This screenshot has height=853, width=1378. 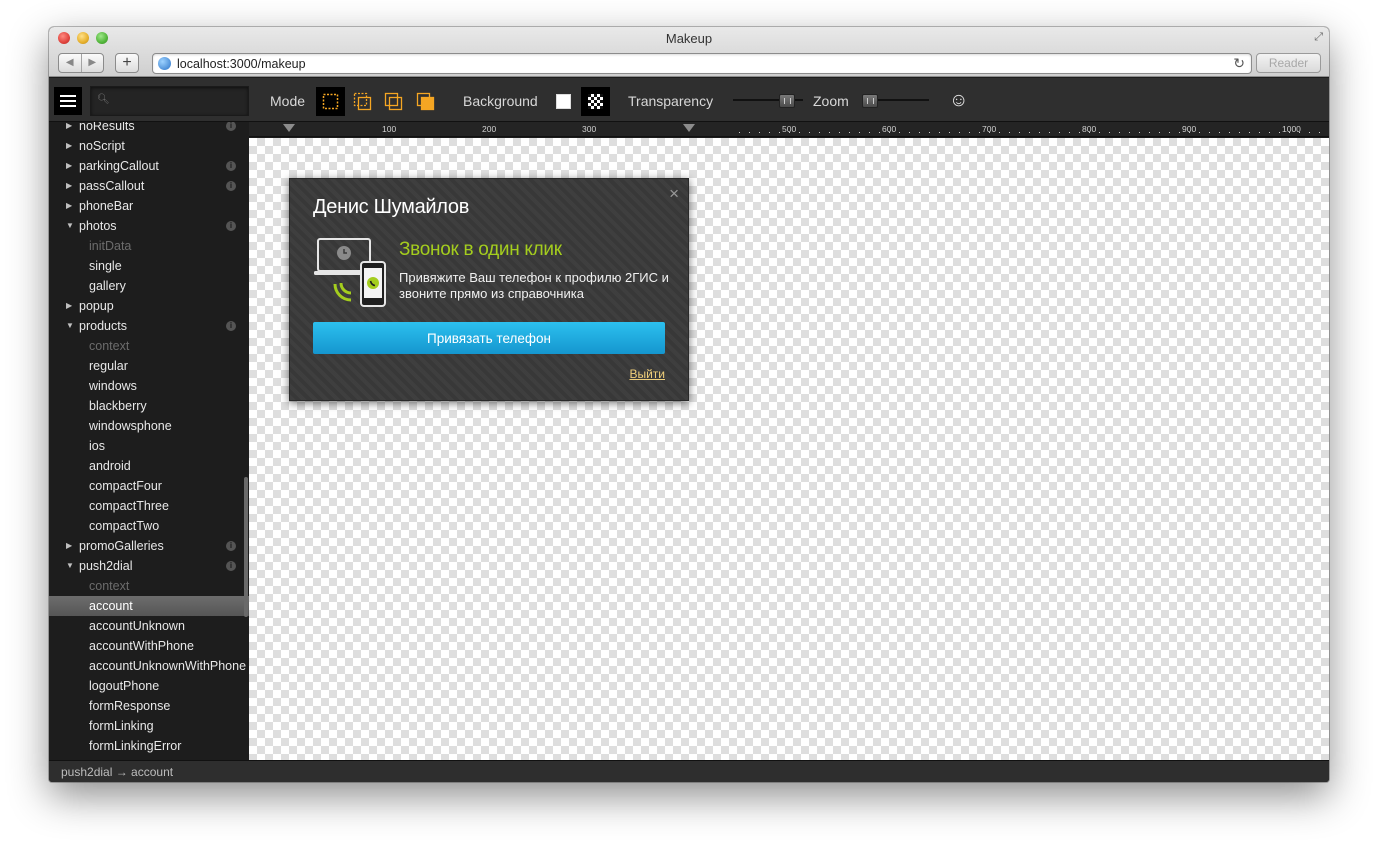 I want to click on sidebar-item-label: android, so click(x=110, y=466).